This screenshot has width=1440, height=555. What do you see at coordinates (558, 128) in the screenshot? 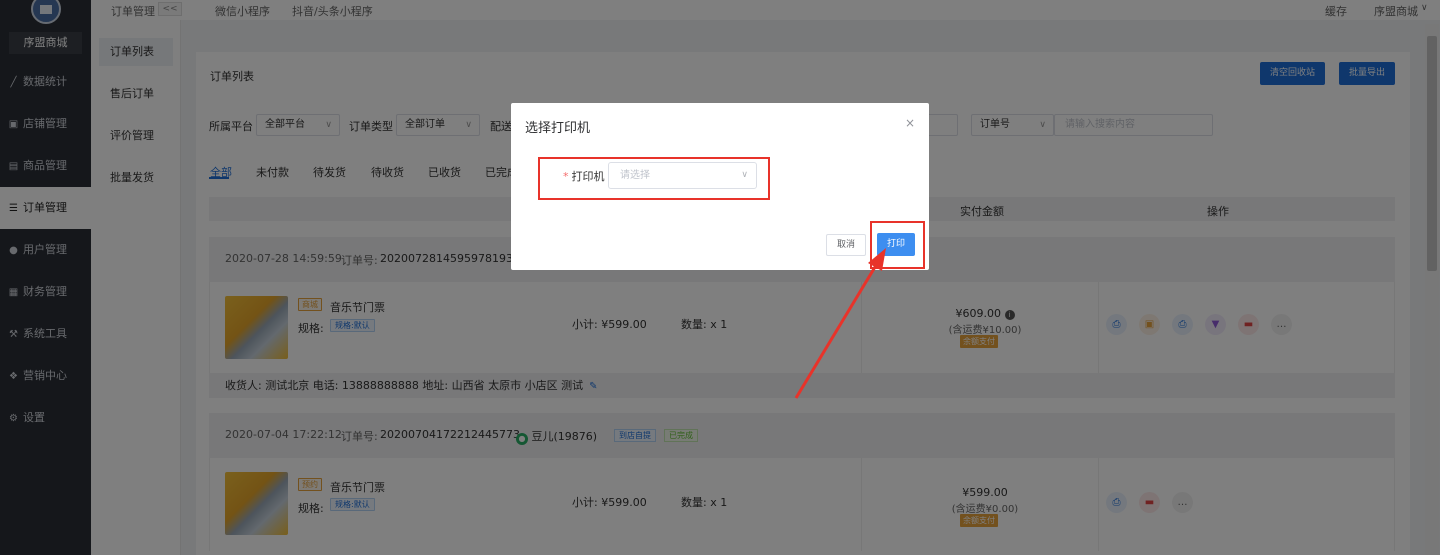
I see `dialog-title: 选择打印机` at bounding box center [558, 128].